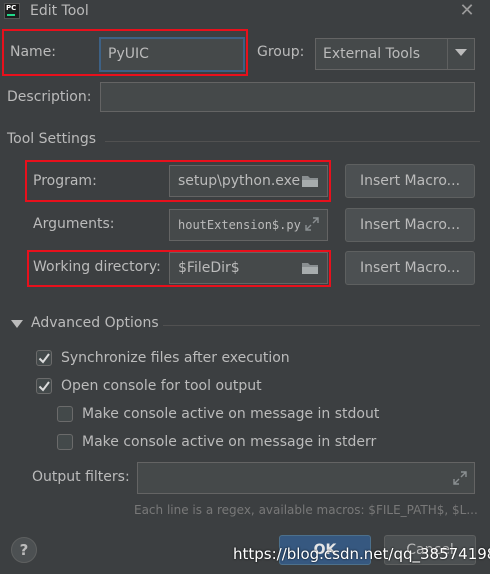 The image size is (490, 574). I want to click on synchronize-files-label: Synchronize files after execution, so click(175, 358).